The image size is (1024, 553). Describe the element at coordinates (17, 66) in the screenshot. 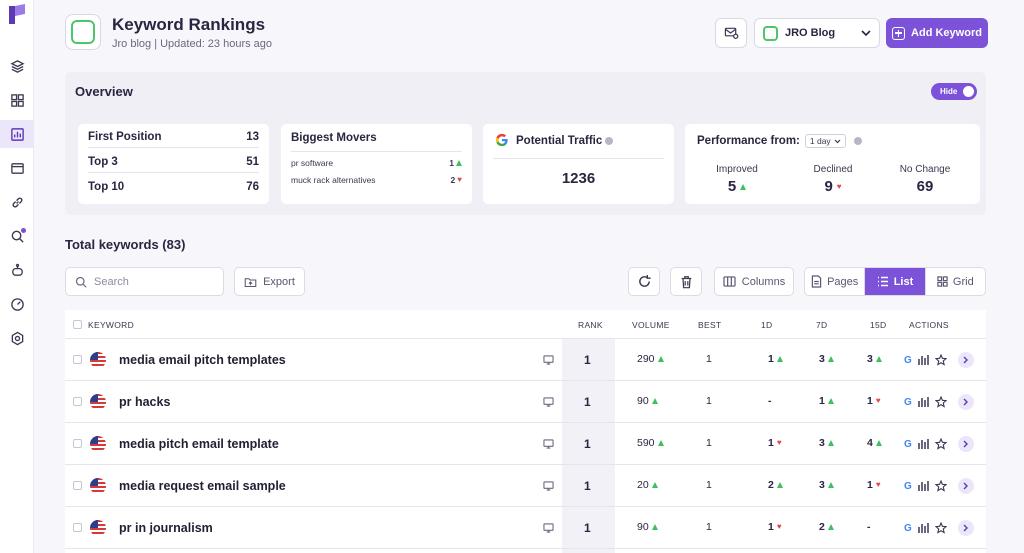

I see `sidebar-item-layers` at that location.